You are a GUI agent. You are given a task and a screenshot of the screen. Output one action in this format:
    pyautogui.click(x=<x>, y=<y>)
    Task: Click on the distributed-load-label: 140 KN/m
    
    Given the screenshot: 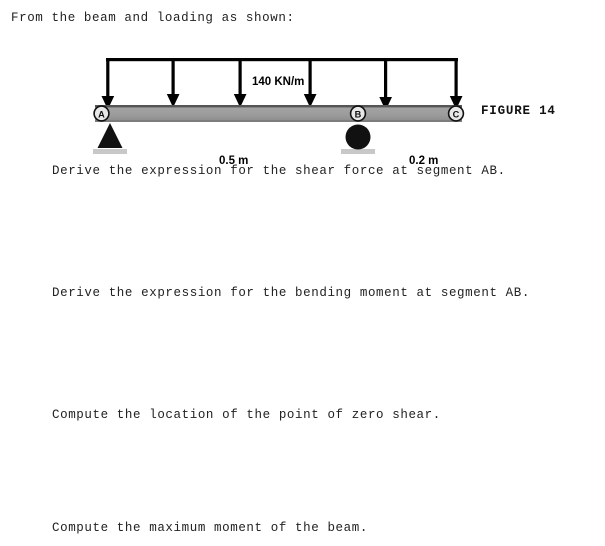 What is the action you would take?
    pyautogui.click(x=278, y=82)
    